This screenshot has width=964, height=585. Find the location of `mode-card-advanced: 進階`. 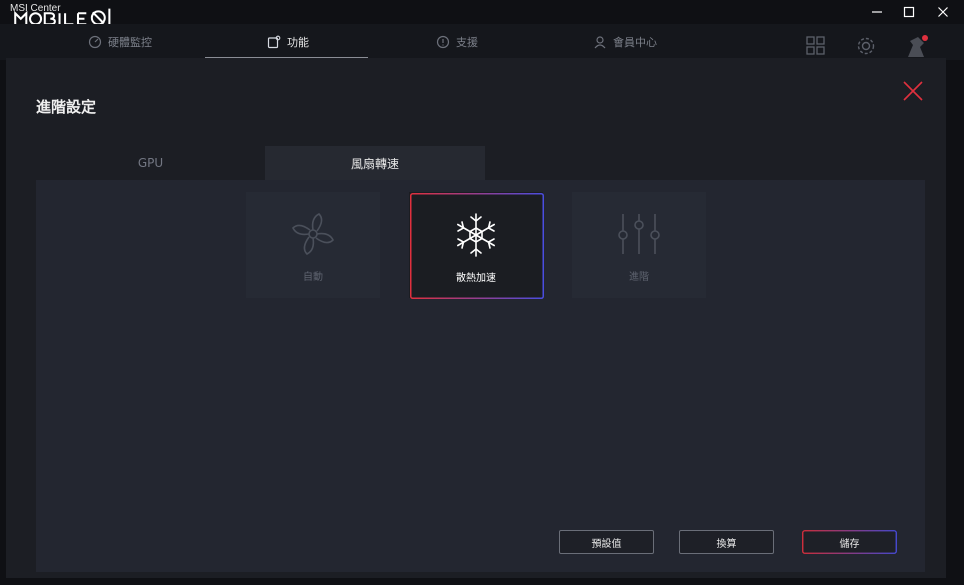

mode-card-advanced: 進階 is located at coordinates (639, 245).